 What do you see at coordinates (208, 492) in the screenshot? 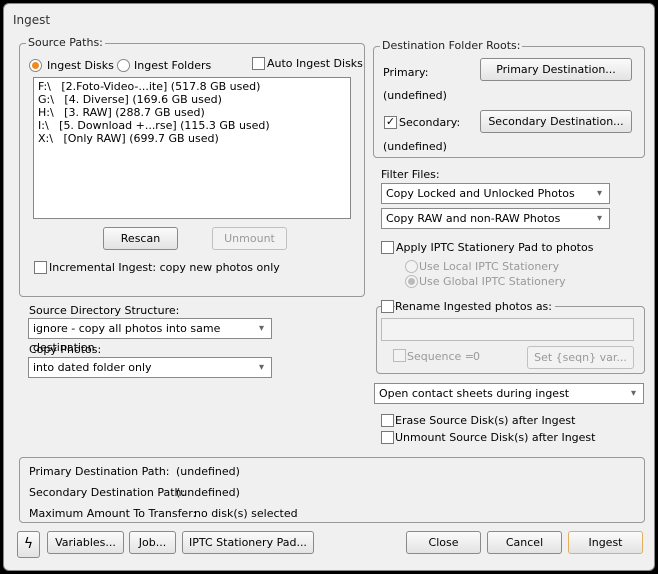
I see `secondary-path-value: (undefined)` at bounding box center [208, 492].